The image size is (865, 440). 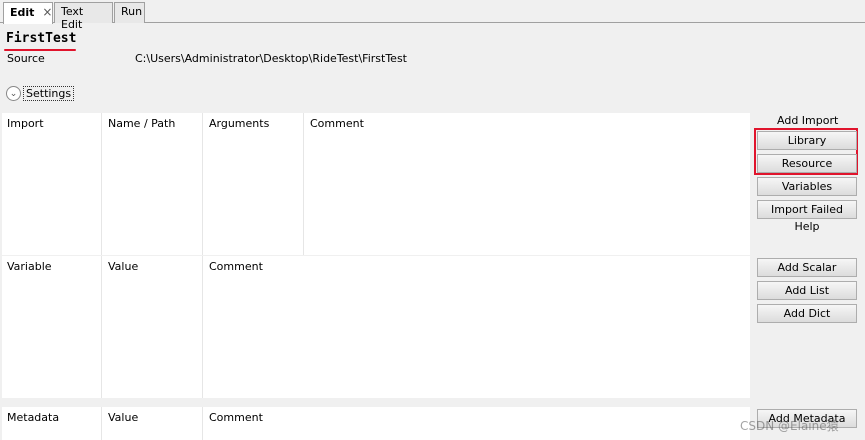 I want to click on tab-run-label: Run, so click(x=132, y=11).